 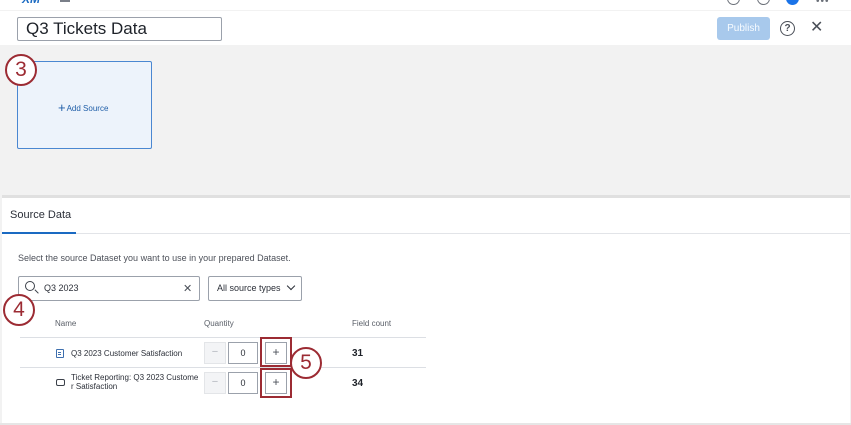 I want to click on search-input: Q3 2023 ✕, so click(x=109, y=288).